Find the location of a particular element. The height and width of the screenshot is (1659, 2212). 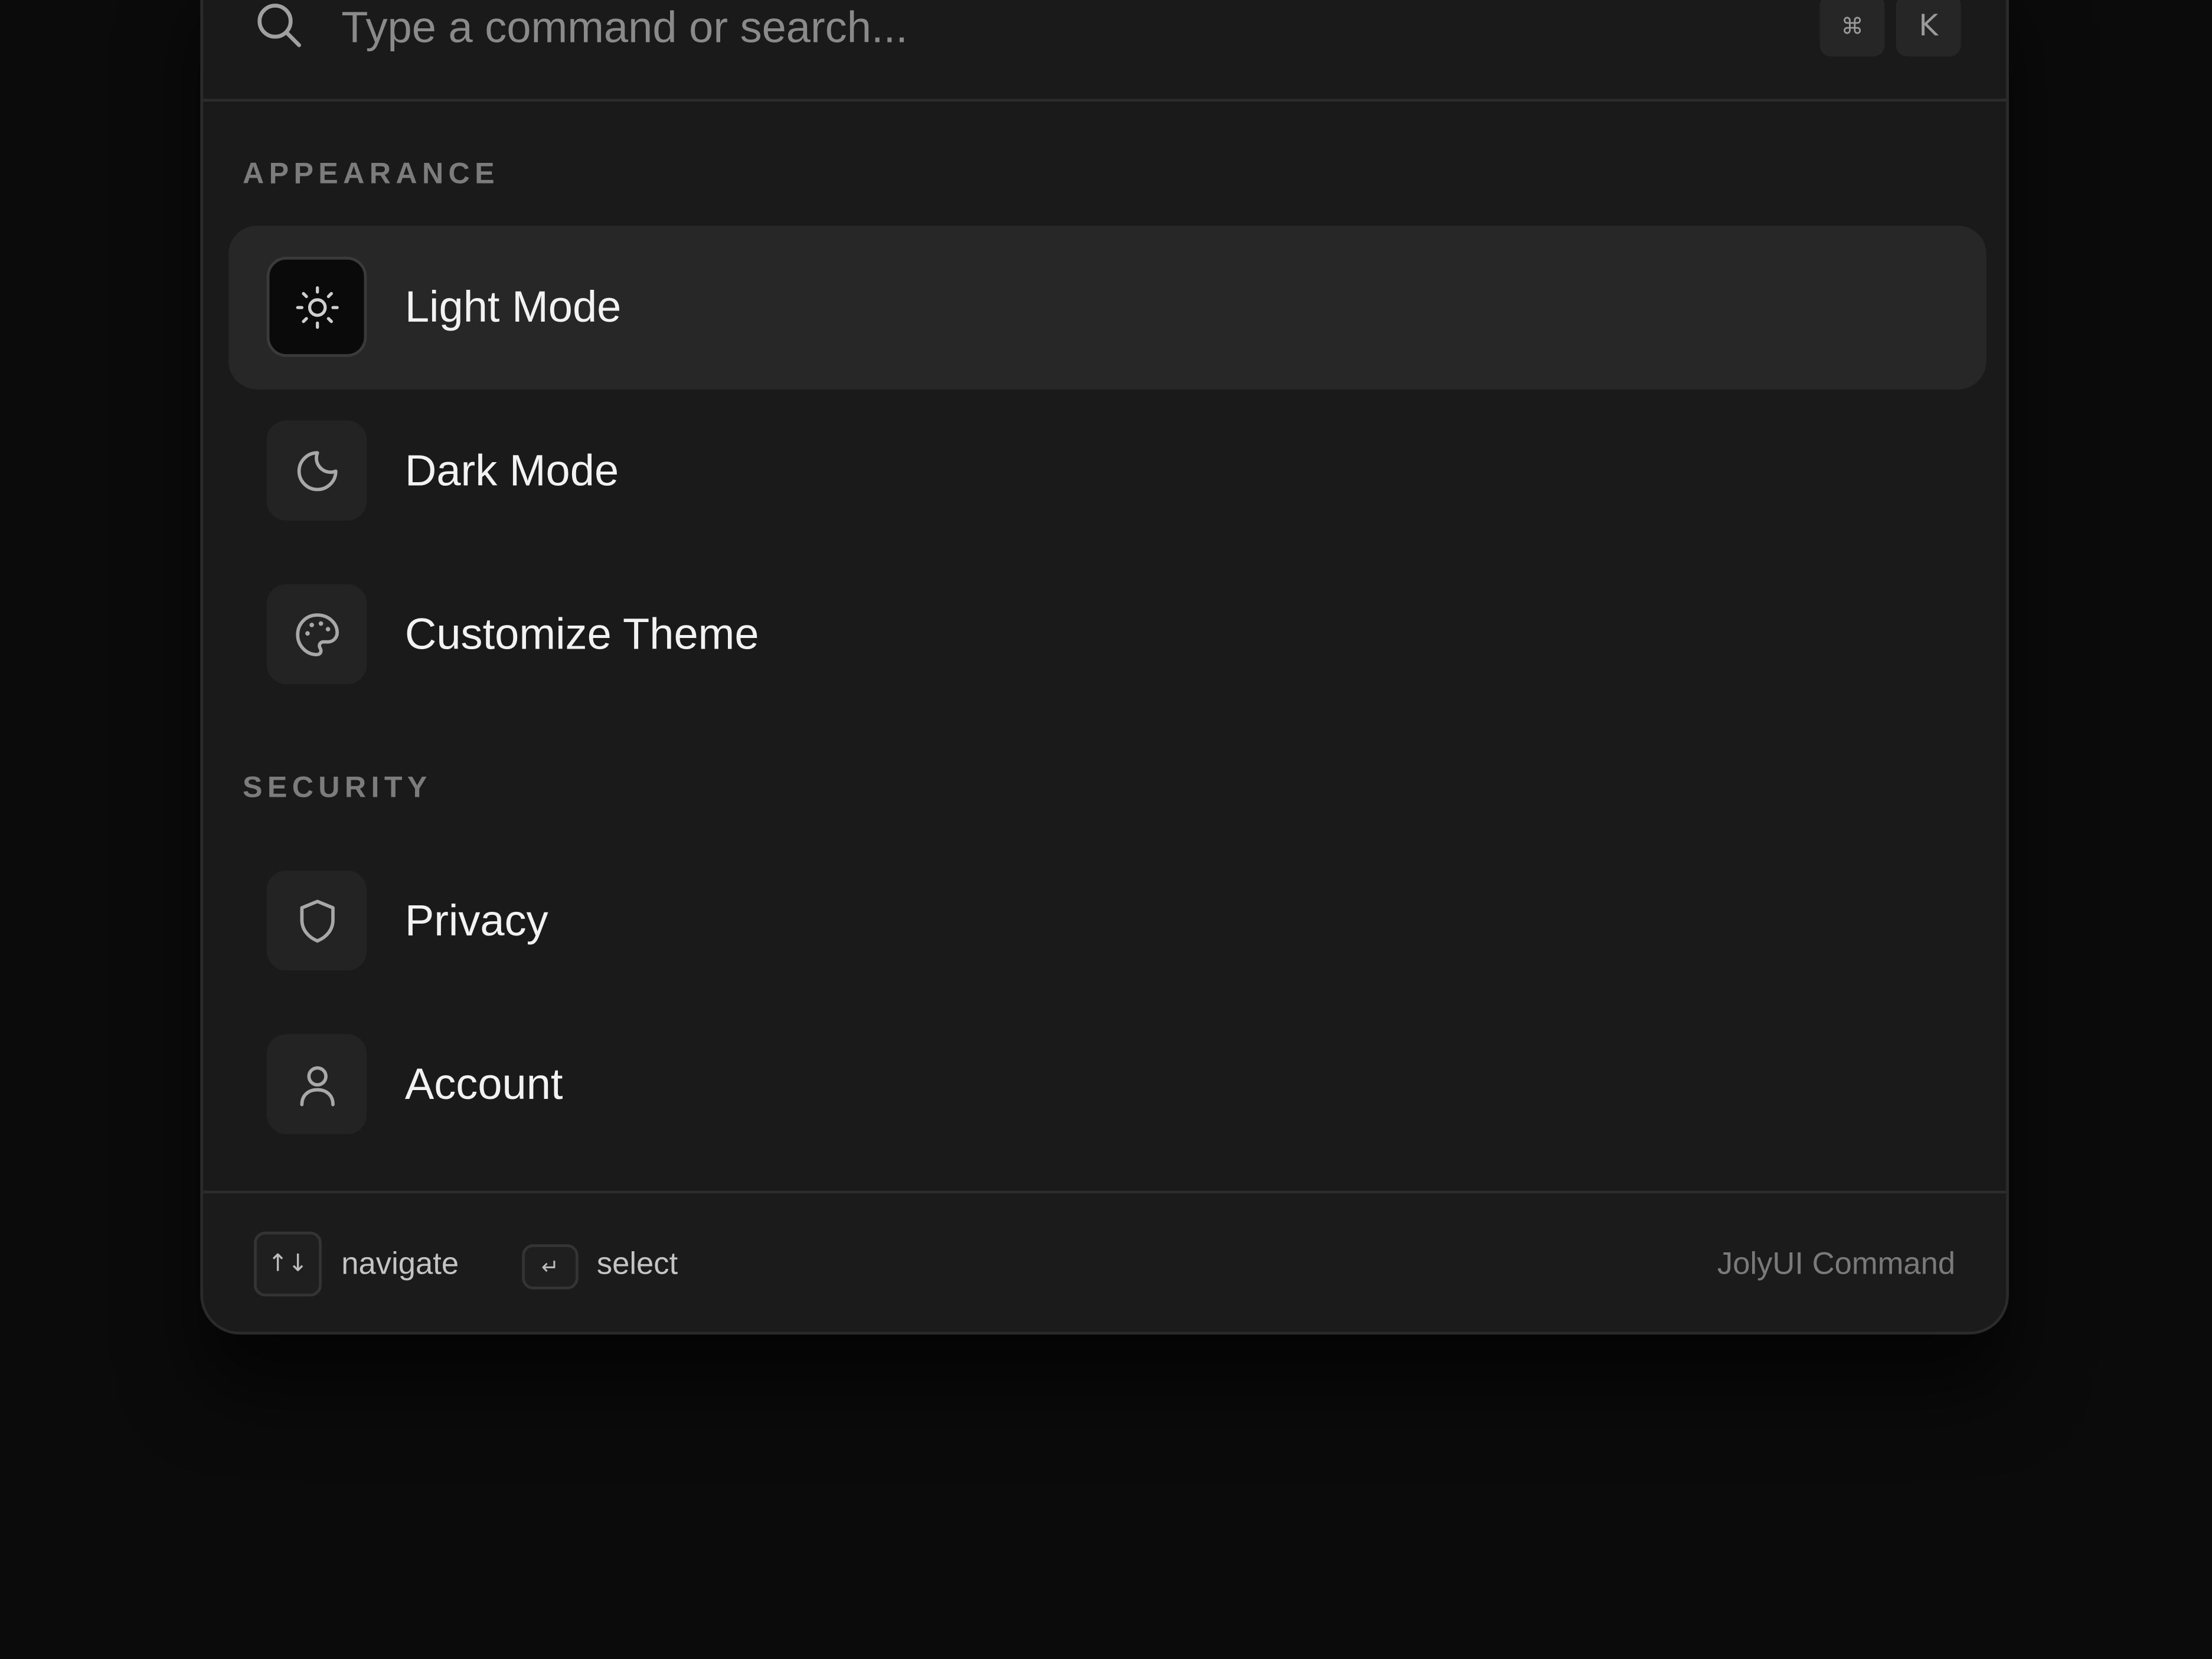

user-icon is located at coordinates (316, 1085).